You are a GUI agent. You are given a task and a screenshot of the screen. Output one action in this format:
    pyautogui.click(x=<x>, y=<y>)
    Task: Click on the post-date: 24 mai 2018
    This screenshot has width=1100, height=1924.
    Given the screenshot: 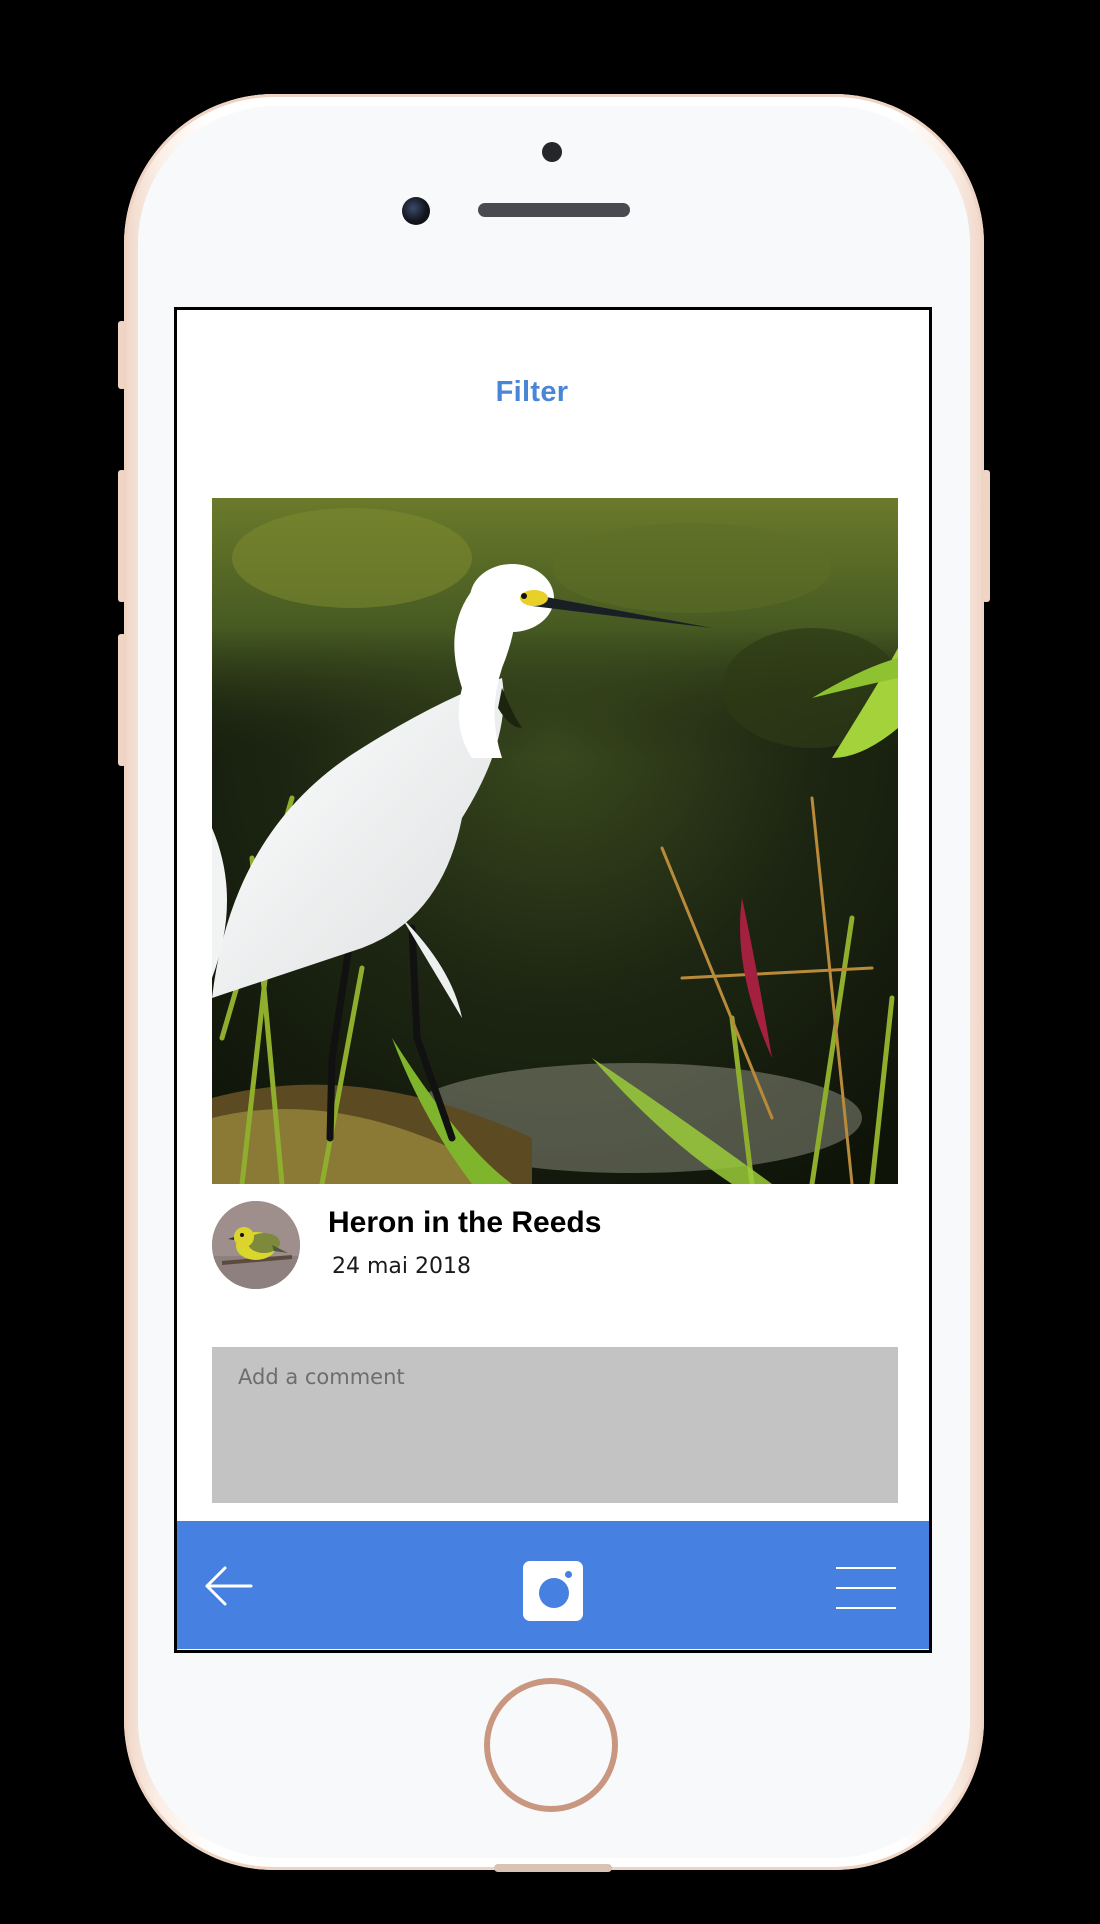 What is the action you would take?
    pyautogui.click(x=401, y=1266)
    